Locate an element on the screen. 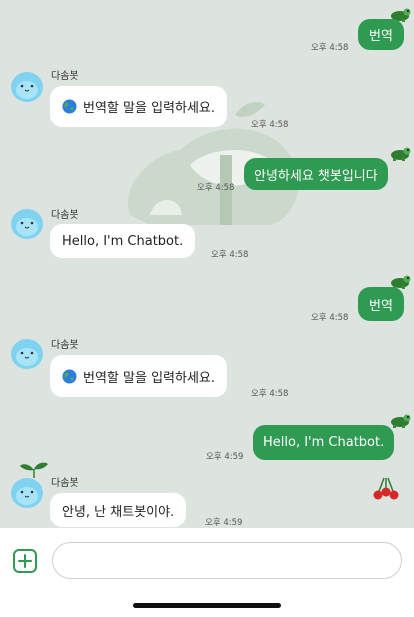 The height and width of the screenshot is (617, 414). bot-message-bubble: 안녕, 난 채트봇이야. is located at coordinates (118, 510).